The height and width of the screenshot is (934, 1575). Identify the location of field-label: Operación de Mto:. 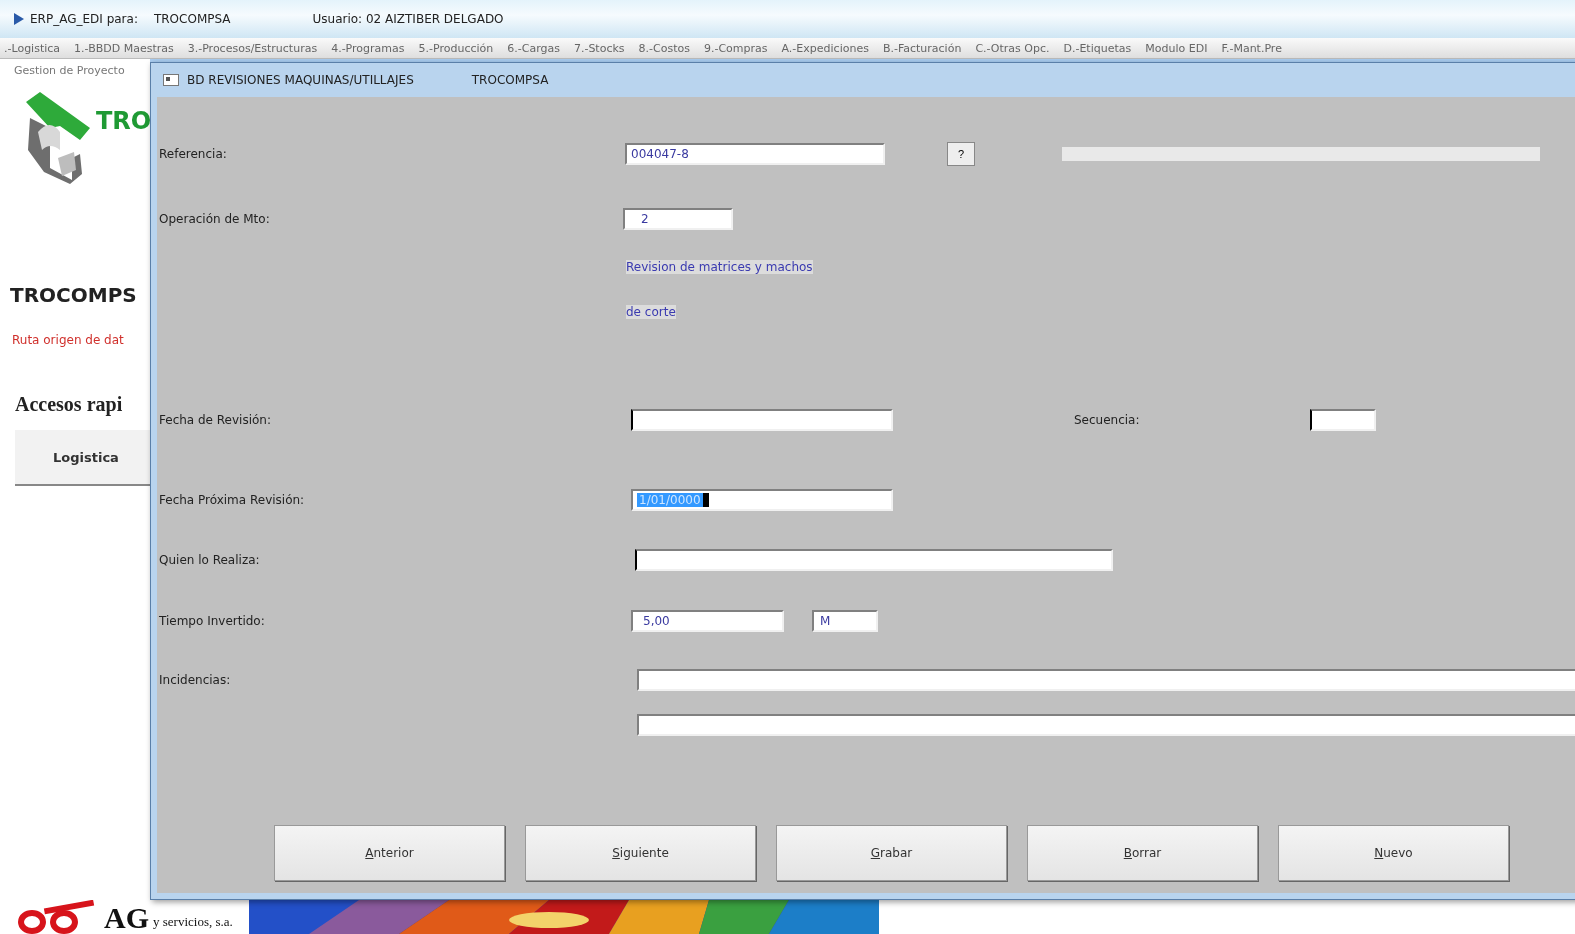
(214, 219).